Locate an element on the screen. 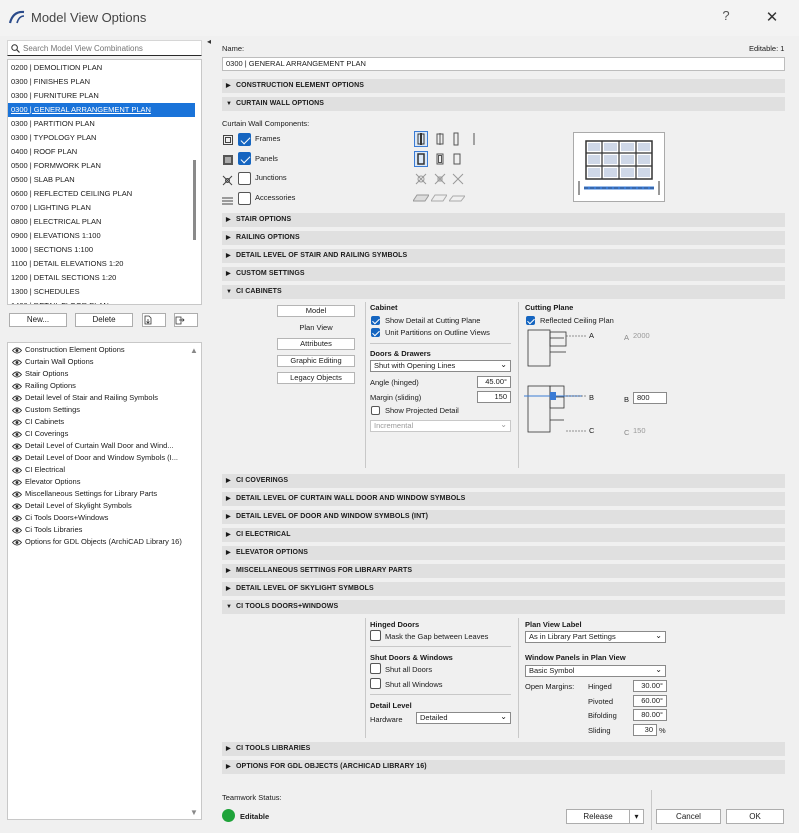 The width and height of the screenshot is (799, 833). combination-item: 1300 | SCHEDULES is located at coordinates (101, 292).